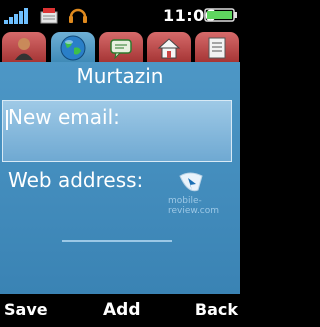  What do you see at coordinates (194, 206) in the screenshot?
I see `watermark: mobile-review.com` at bounding box center [194, 206].